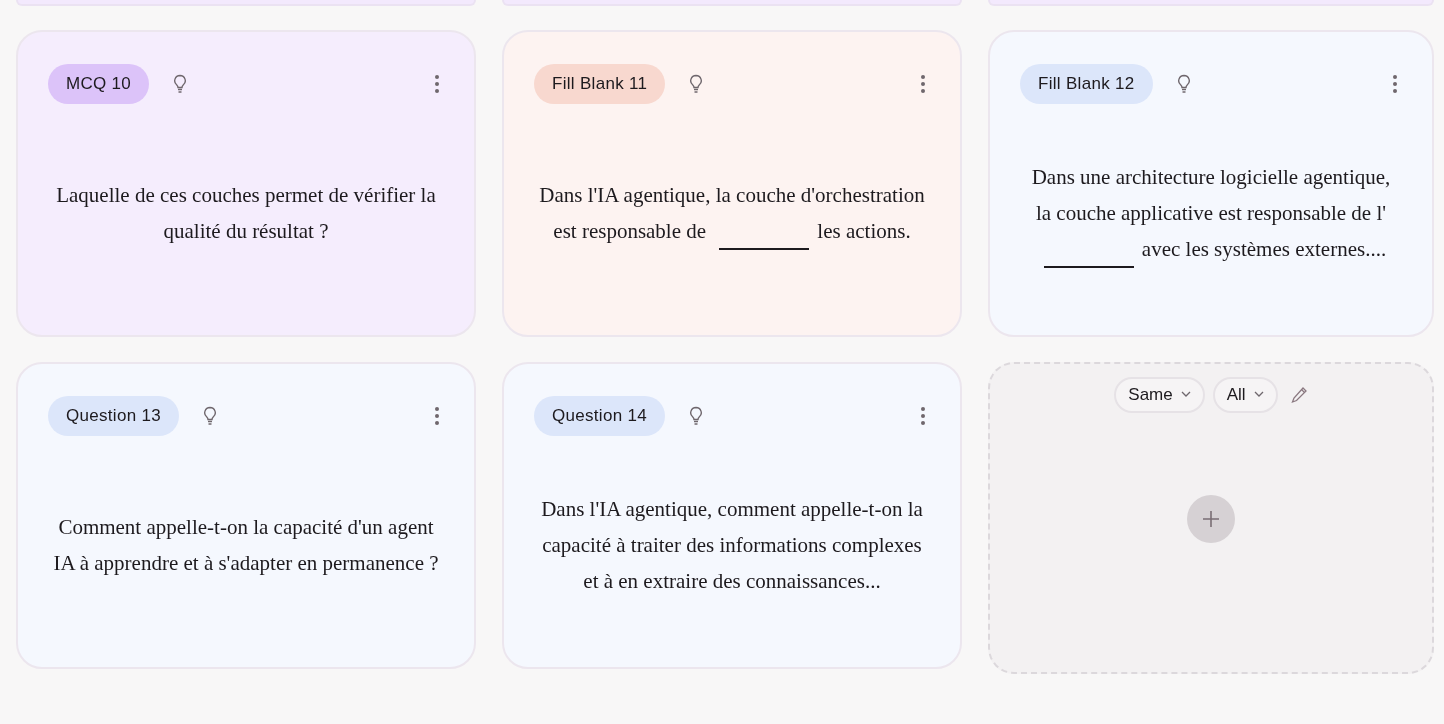 The width and height of the screenshot is (1444, 724). Describe the element at coordinates (1086, 84) in the screenshot. I see `question-badge: Fill Blank 12` at that location.